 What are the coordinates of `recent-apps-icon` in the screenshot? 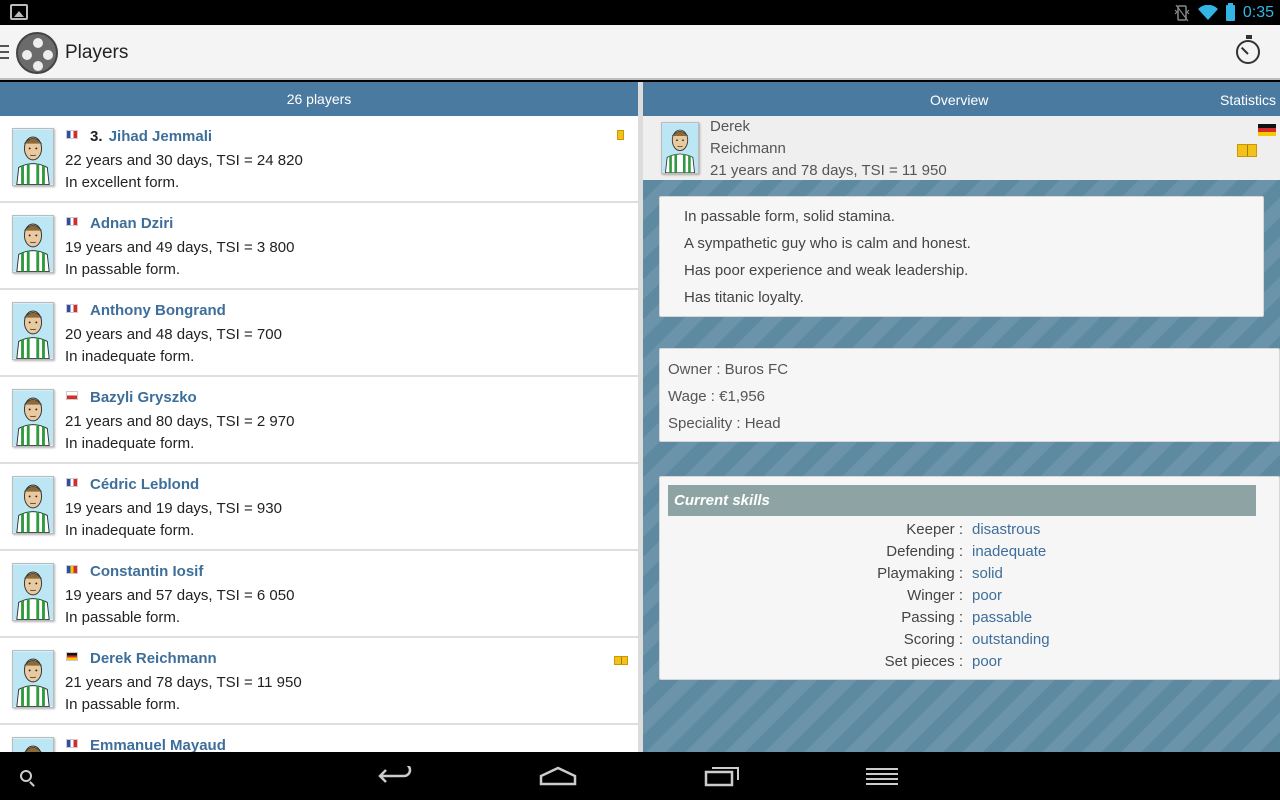 It's located at (722, 776).